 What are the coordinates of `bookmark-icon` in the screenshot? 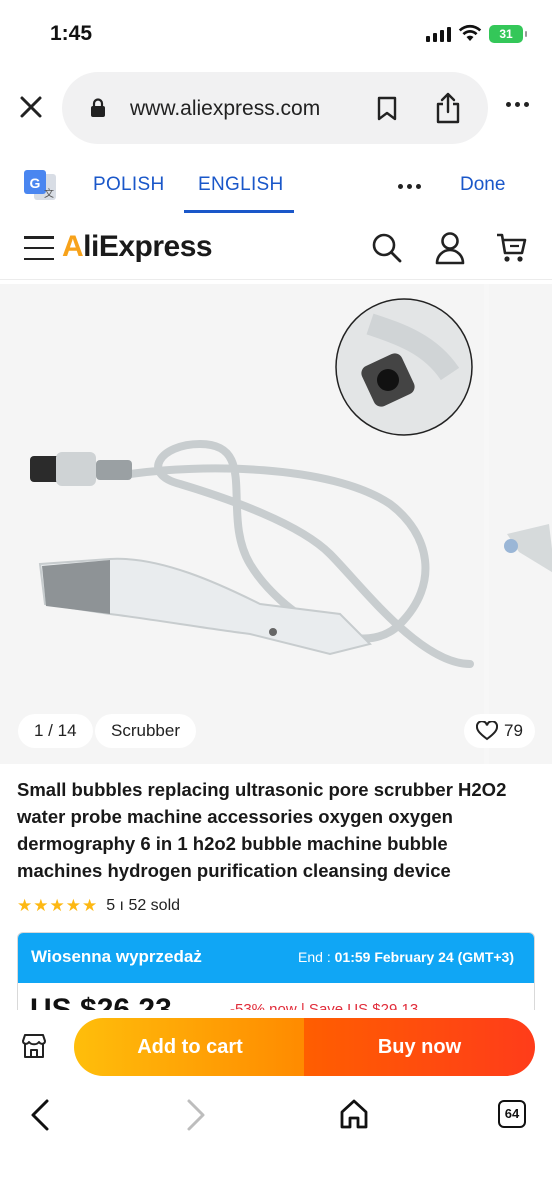 It's located at (387, 109).